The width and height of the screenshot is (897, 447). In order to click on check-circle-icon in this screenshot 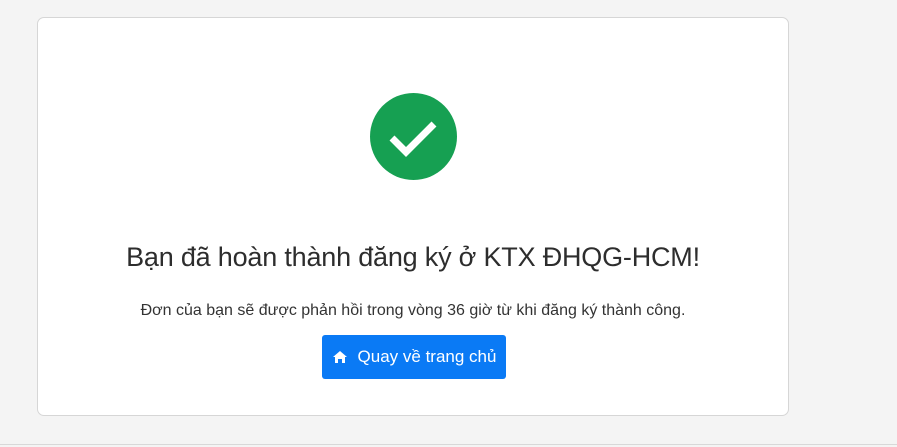, I will do `click(413, 136)`.